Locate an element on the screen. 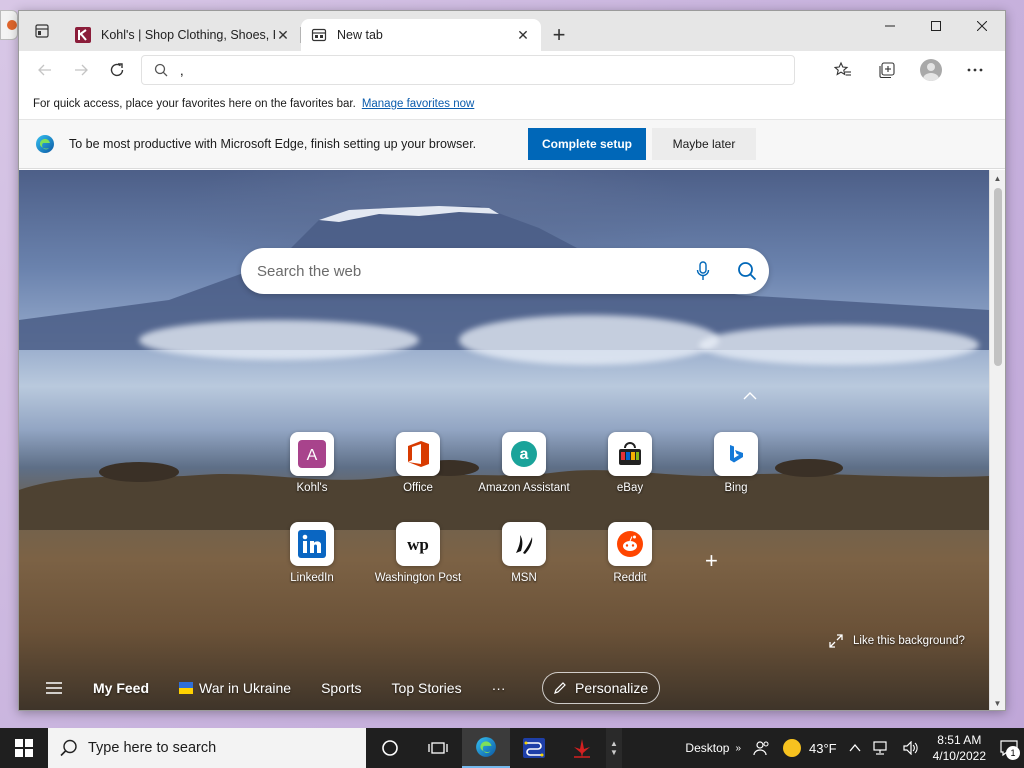 This screenshot has width=1024, height=768. start-button is located at coordinates (24, 748).